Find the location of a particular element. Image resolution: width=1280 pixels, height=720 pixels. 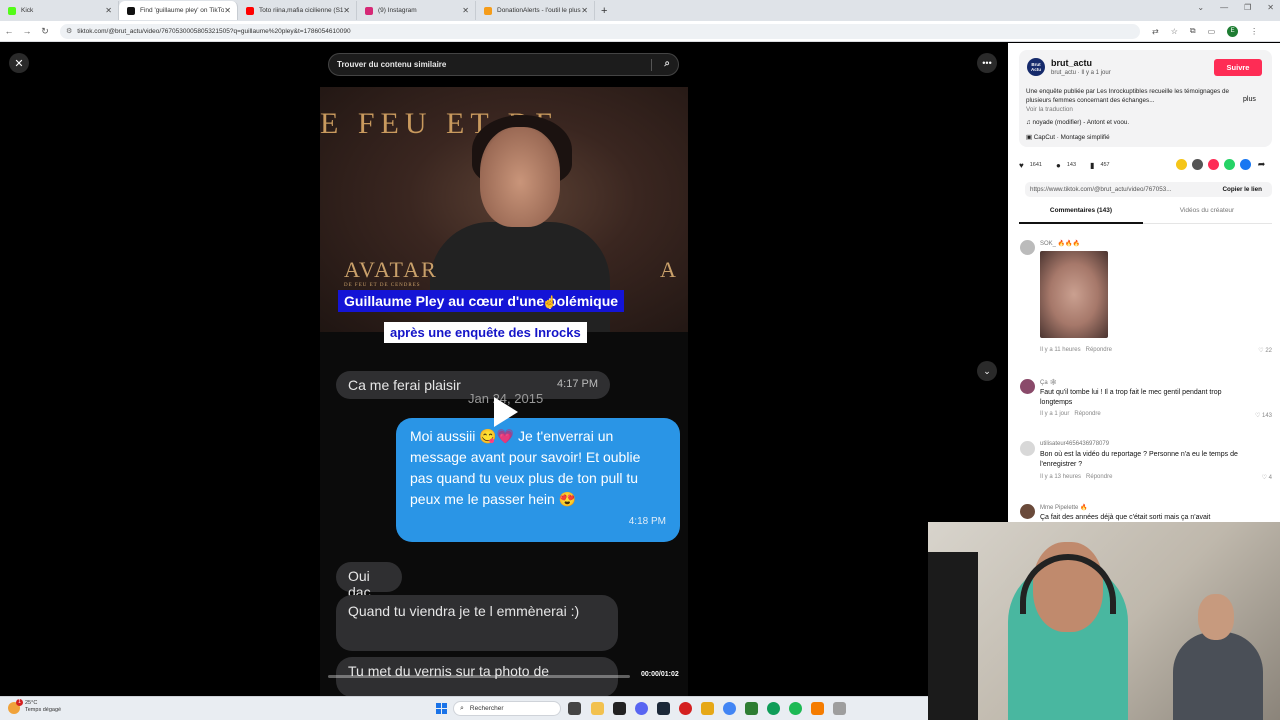

panel-tabs: Commentaires (143) Vidéos du créateur is located at coordinates (1145, 215).